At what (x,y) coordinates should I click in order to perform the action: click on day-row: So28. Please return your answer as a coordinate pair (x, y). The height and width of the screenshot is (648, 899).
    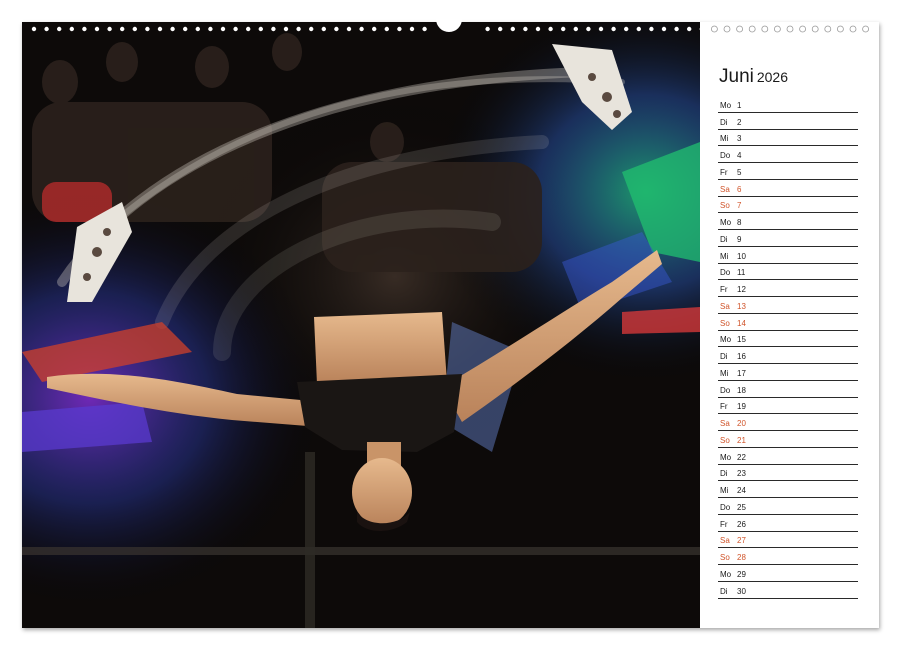
    Looking at the image, I should click on (788, 556).